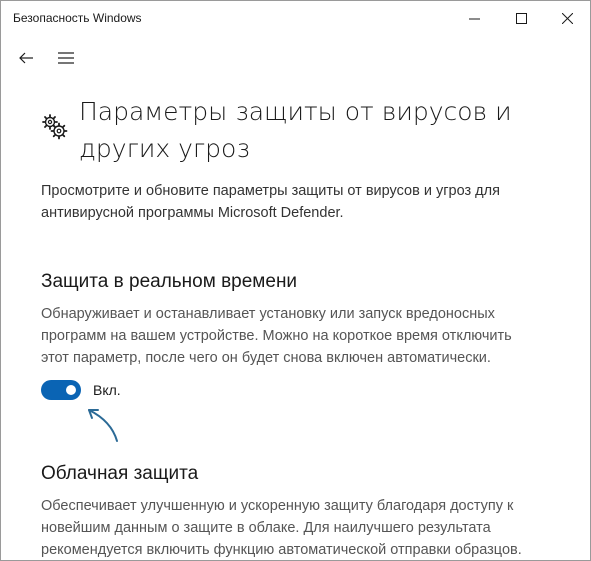 The height and width of the screenshot is (561, 591). I want to click on realtime-protection-toggle-row: Вкл., so click(81, 390).